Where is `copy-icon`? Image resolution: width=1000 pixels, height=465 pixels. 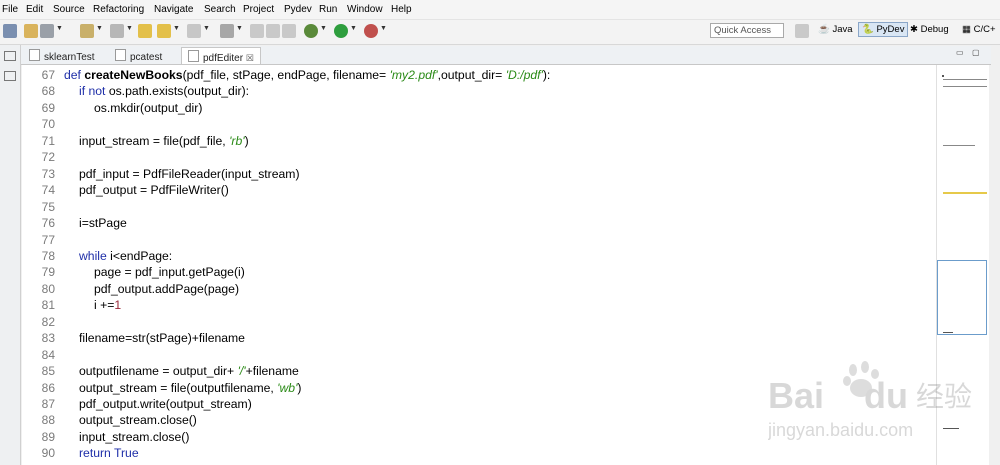 copy-icon is located at coordinates (257, 31).